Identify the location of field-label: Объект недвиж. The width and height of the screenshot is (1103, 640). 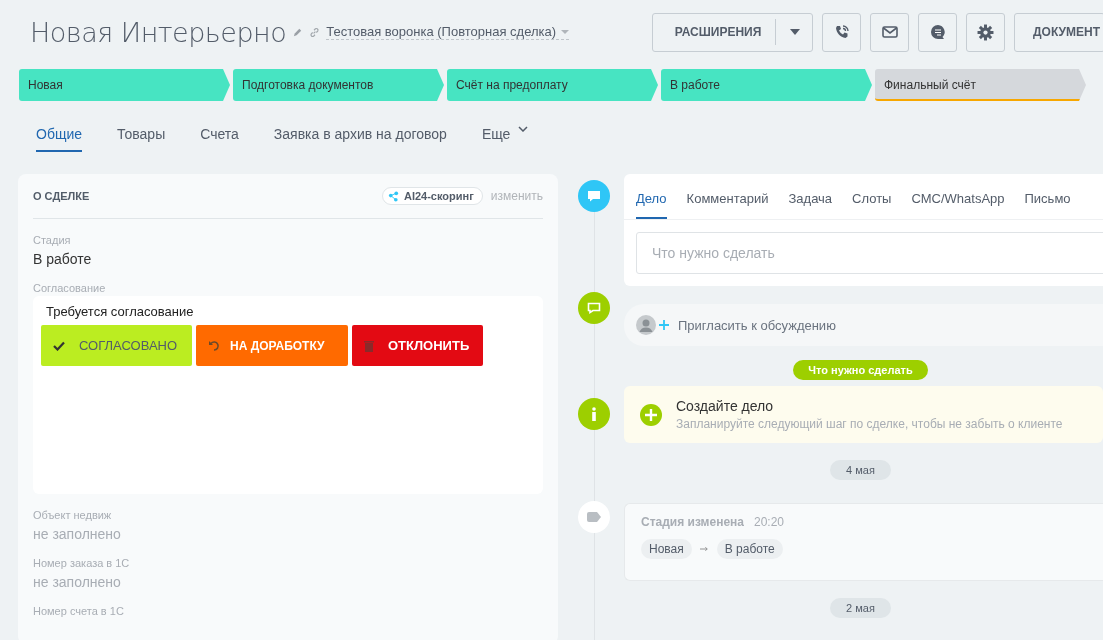
(73, 515).